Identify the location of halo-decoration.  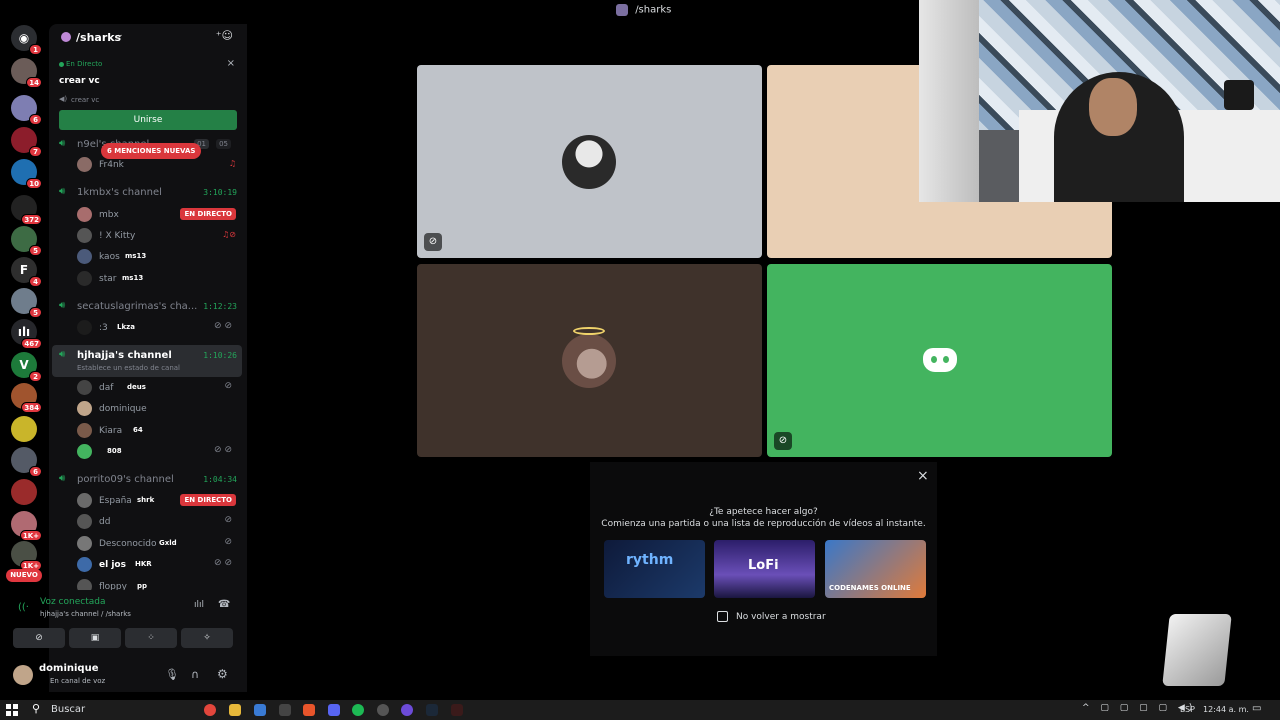
(589, 331).